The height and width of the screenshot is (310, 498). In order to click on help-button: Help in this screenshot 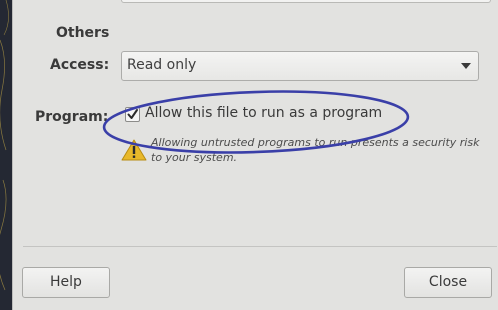, I will do `click(66, 282)`.